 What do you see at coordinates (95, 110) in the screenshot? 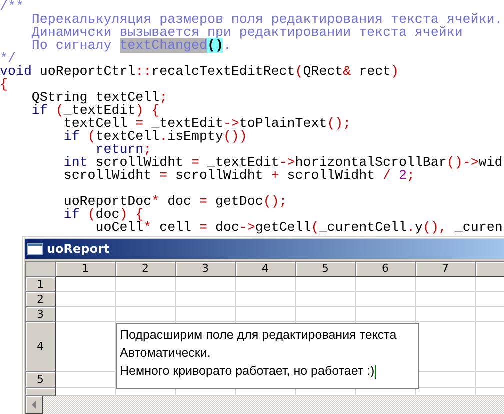
I see `code-line: if (_textEdit) {` at bounding box center [95, 110].